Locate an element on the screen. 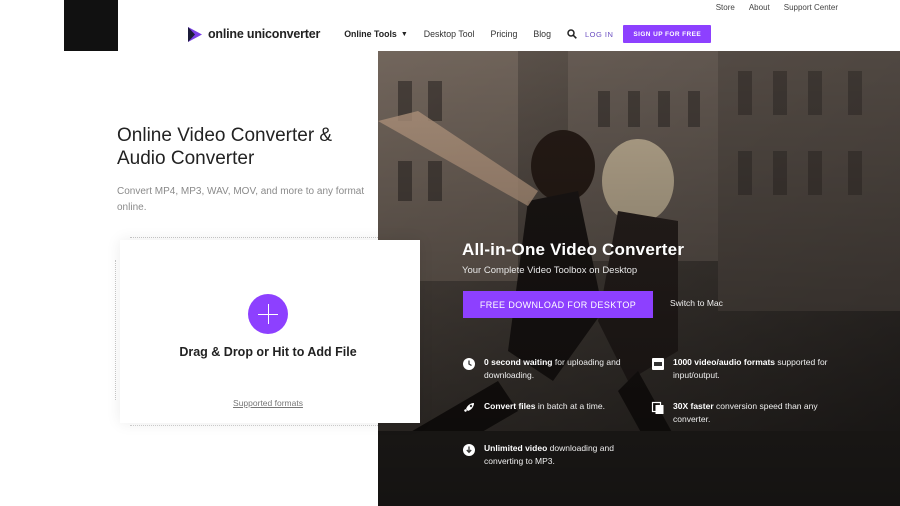 This screenshot has width=900, height=506. promo-subtitle: Your Complete Video Toolbox on Desktop is located at coordinates (550, 270).